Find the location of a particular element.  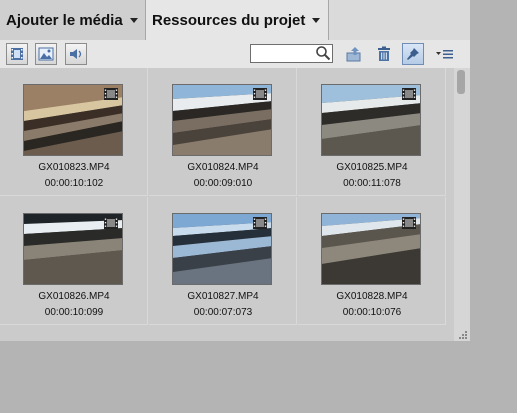

import-icon is located at coordinates (353, 54).